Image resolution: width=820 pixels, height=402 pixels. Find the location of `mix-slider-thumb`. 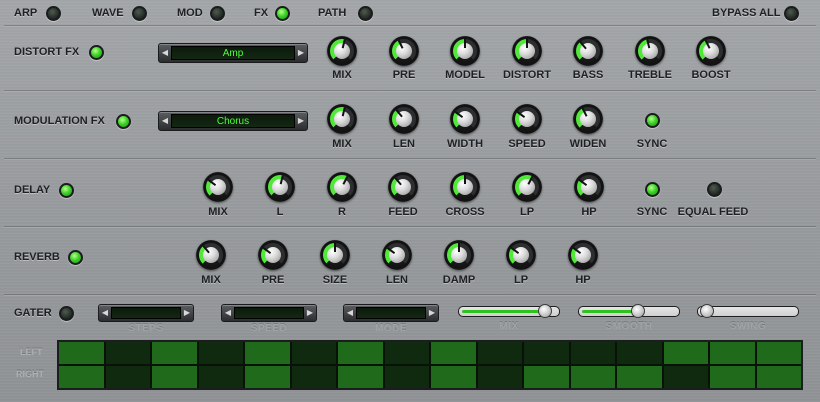

mix-slider-thumb is located at coordinates (545, 311).